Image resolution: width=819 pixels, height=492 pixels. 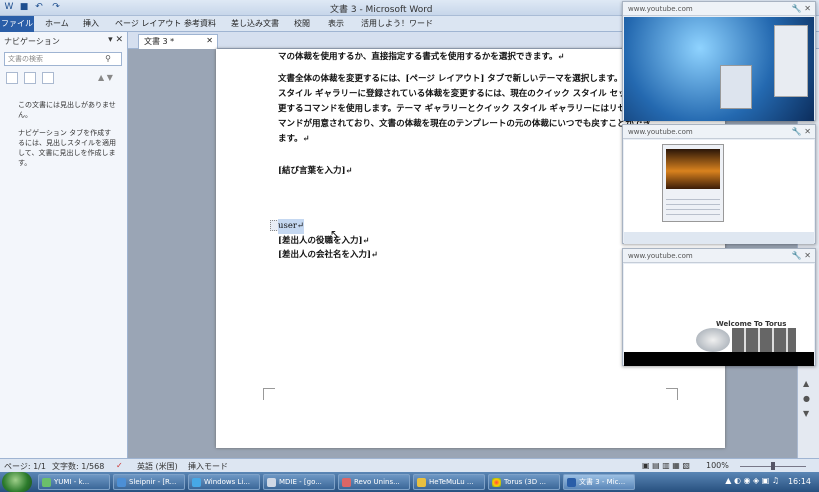 I want to click on thumbnail-screen: Welcome To Torus, so click(x=719, y=308).